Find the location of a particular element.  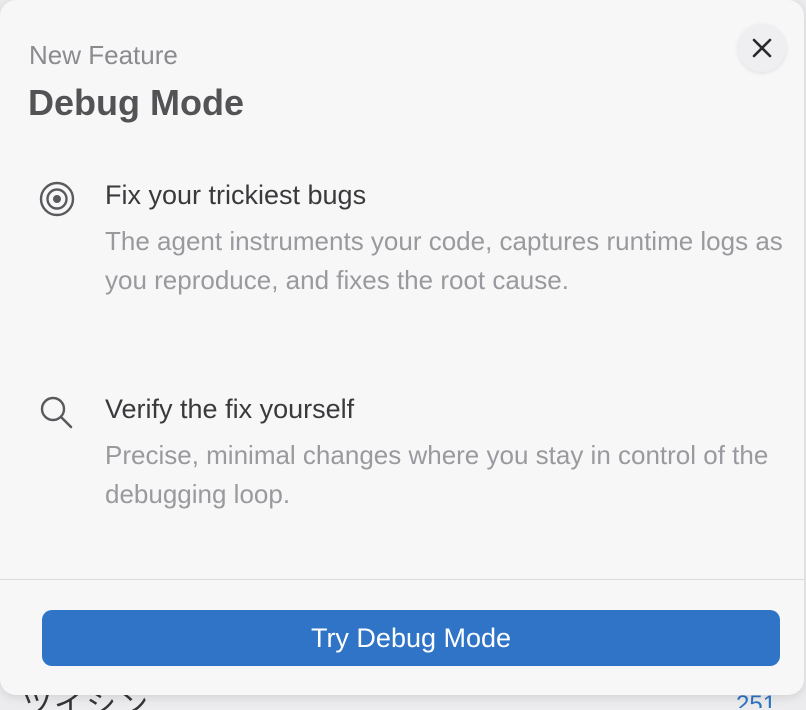

dialog-title: Debug Mode is located at coordinates (136, 102).